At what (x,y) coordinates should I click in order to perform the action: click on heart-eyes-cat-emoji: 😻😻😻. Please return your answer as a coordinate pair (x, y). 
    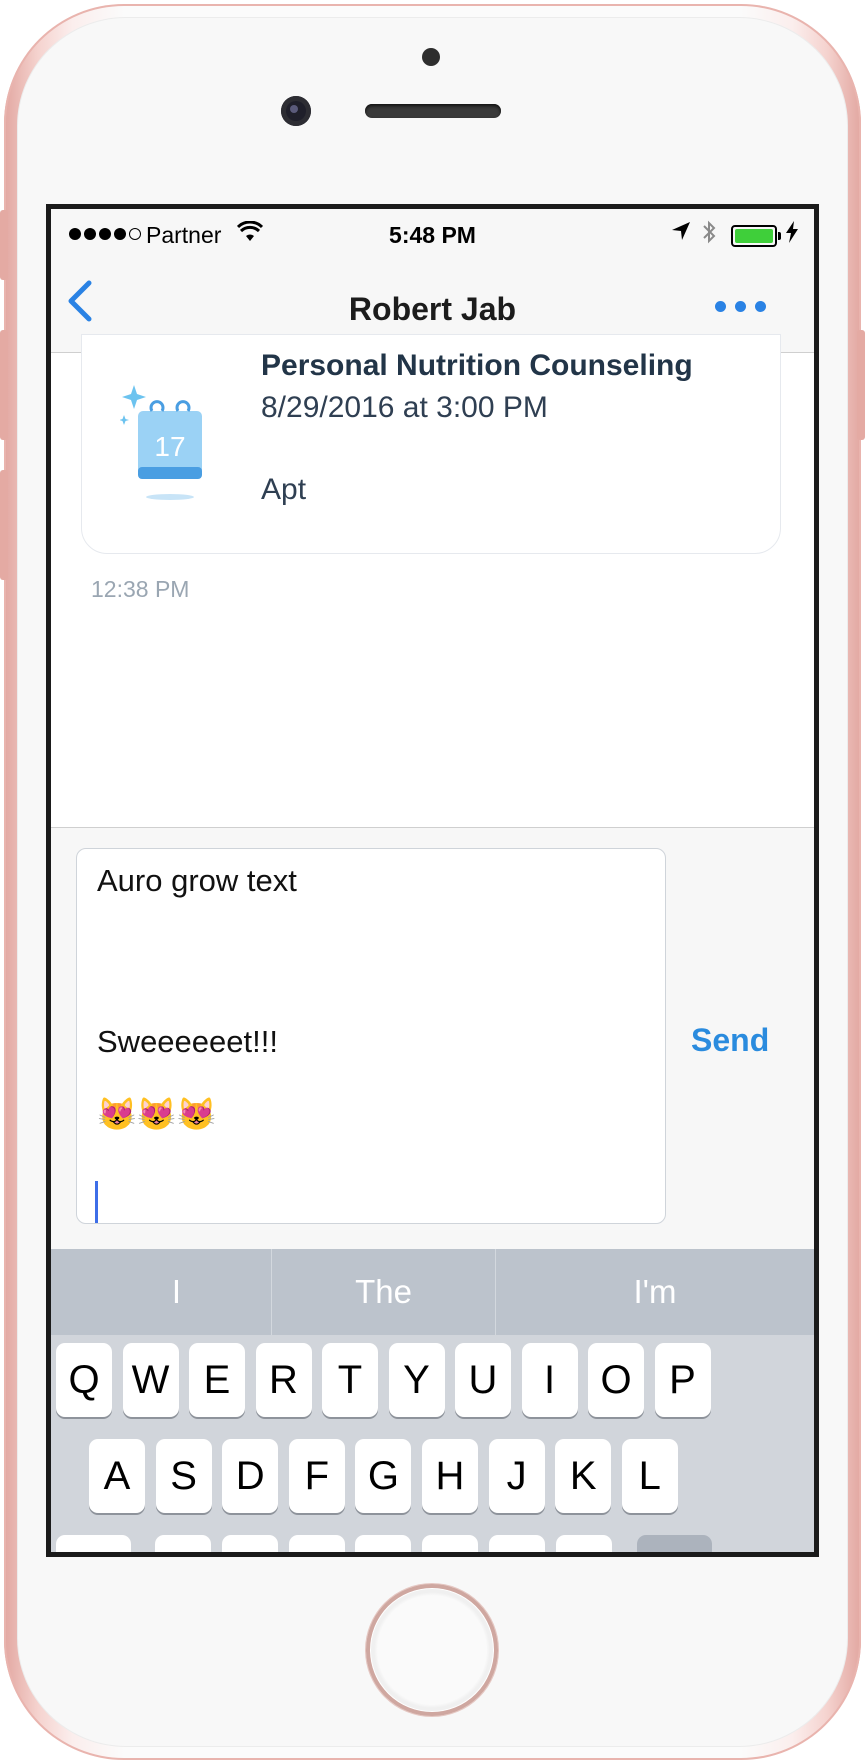
    Looking at the image, I should click on (157, 1114).